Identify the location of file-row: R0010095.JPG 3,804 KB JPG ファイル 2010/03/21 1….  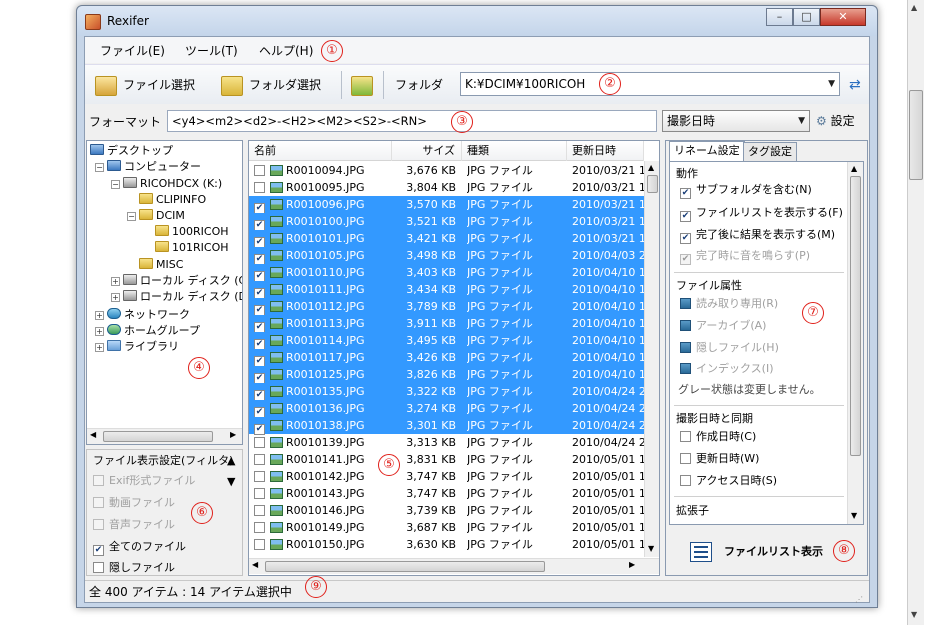
(446, 187).